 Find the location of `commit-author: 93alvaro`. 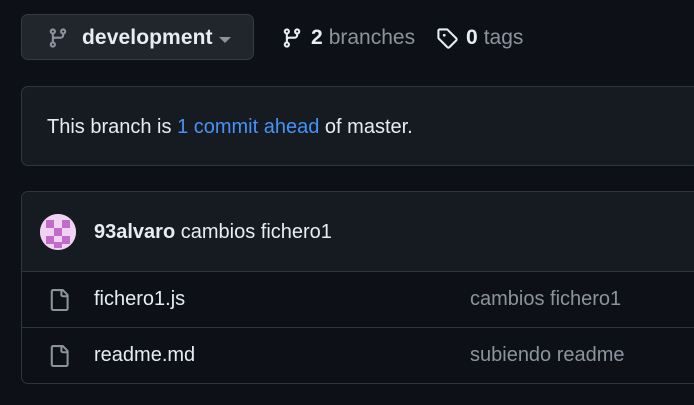

commit-author: 93alvaro is located at coordinates (134, 232).